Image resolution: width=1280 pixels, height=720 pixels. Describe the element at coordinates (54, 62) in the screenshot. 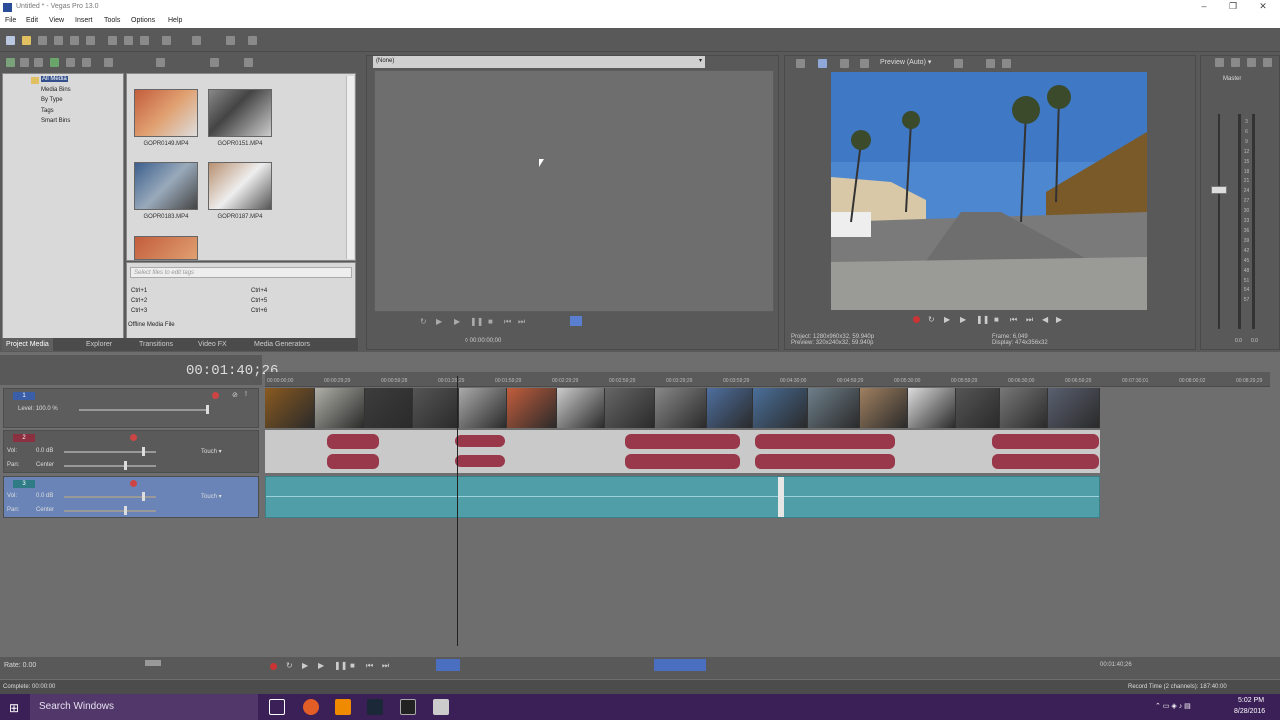

I see `refresh-icon` at that location.